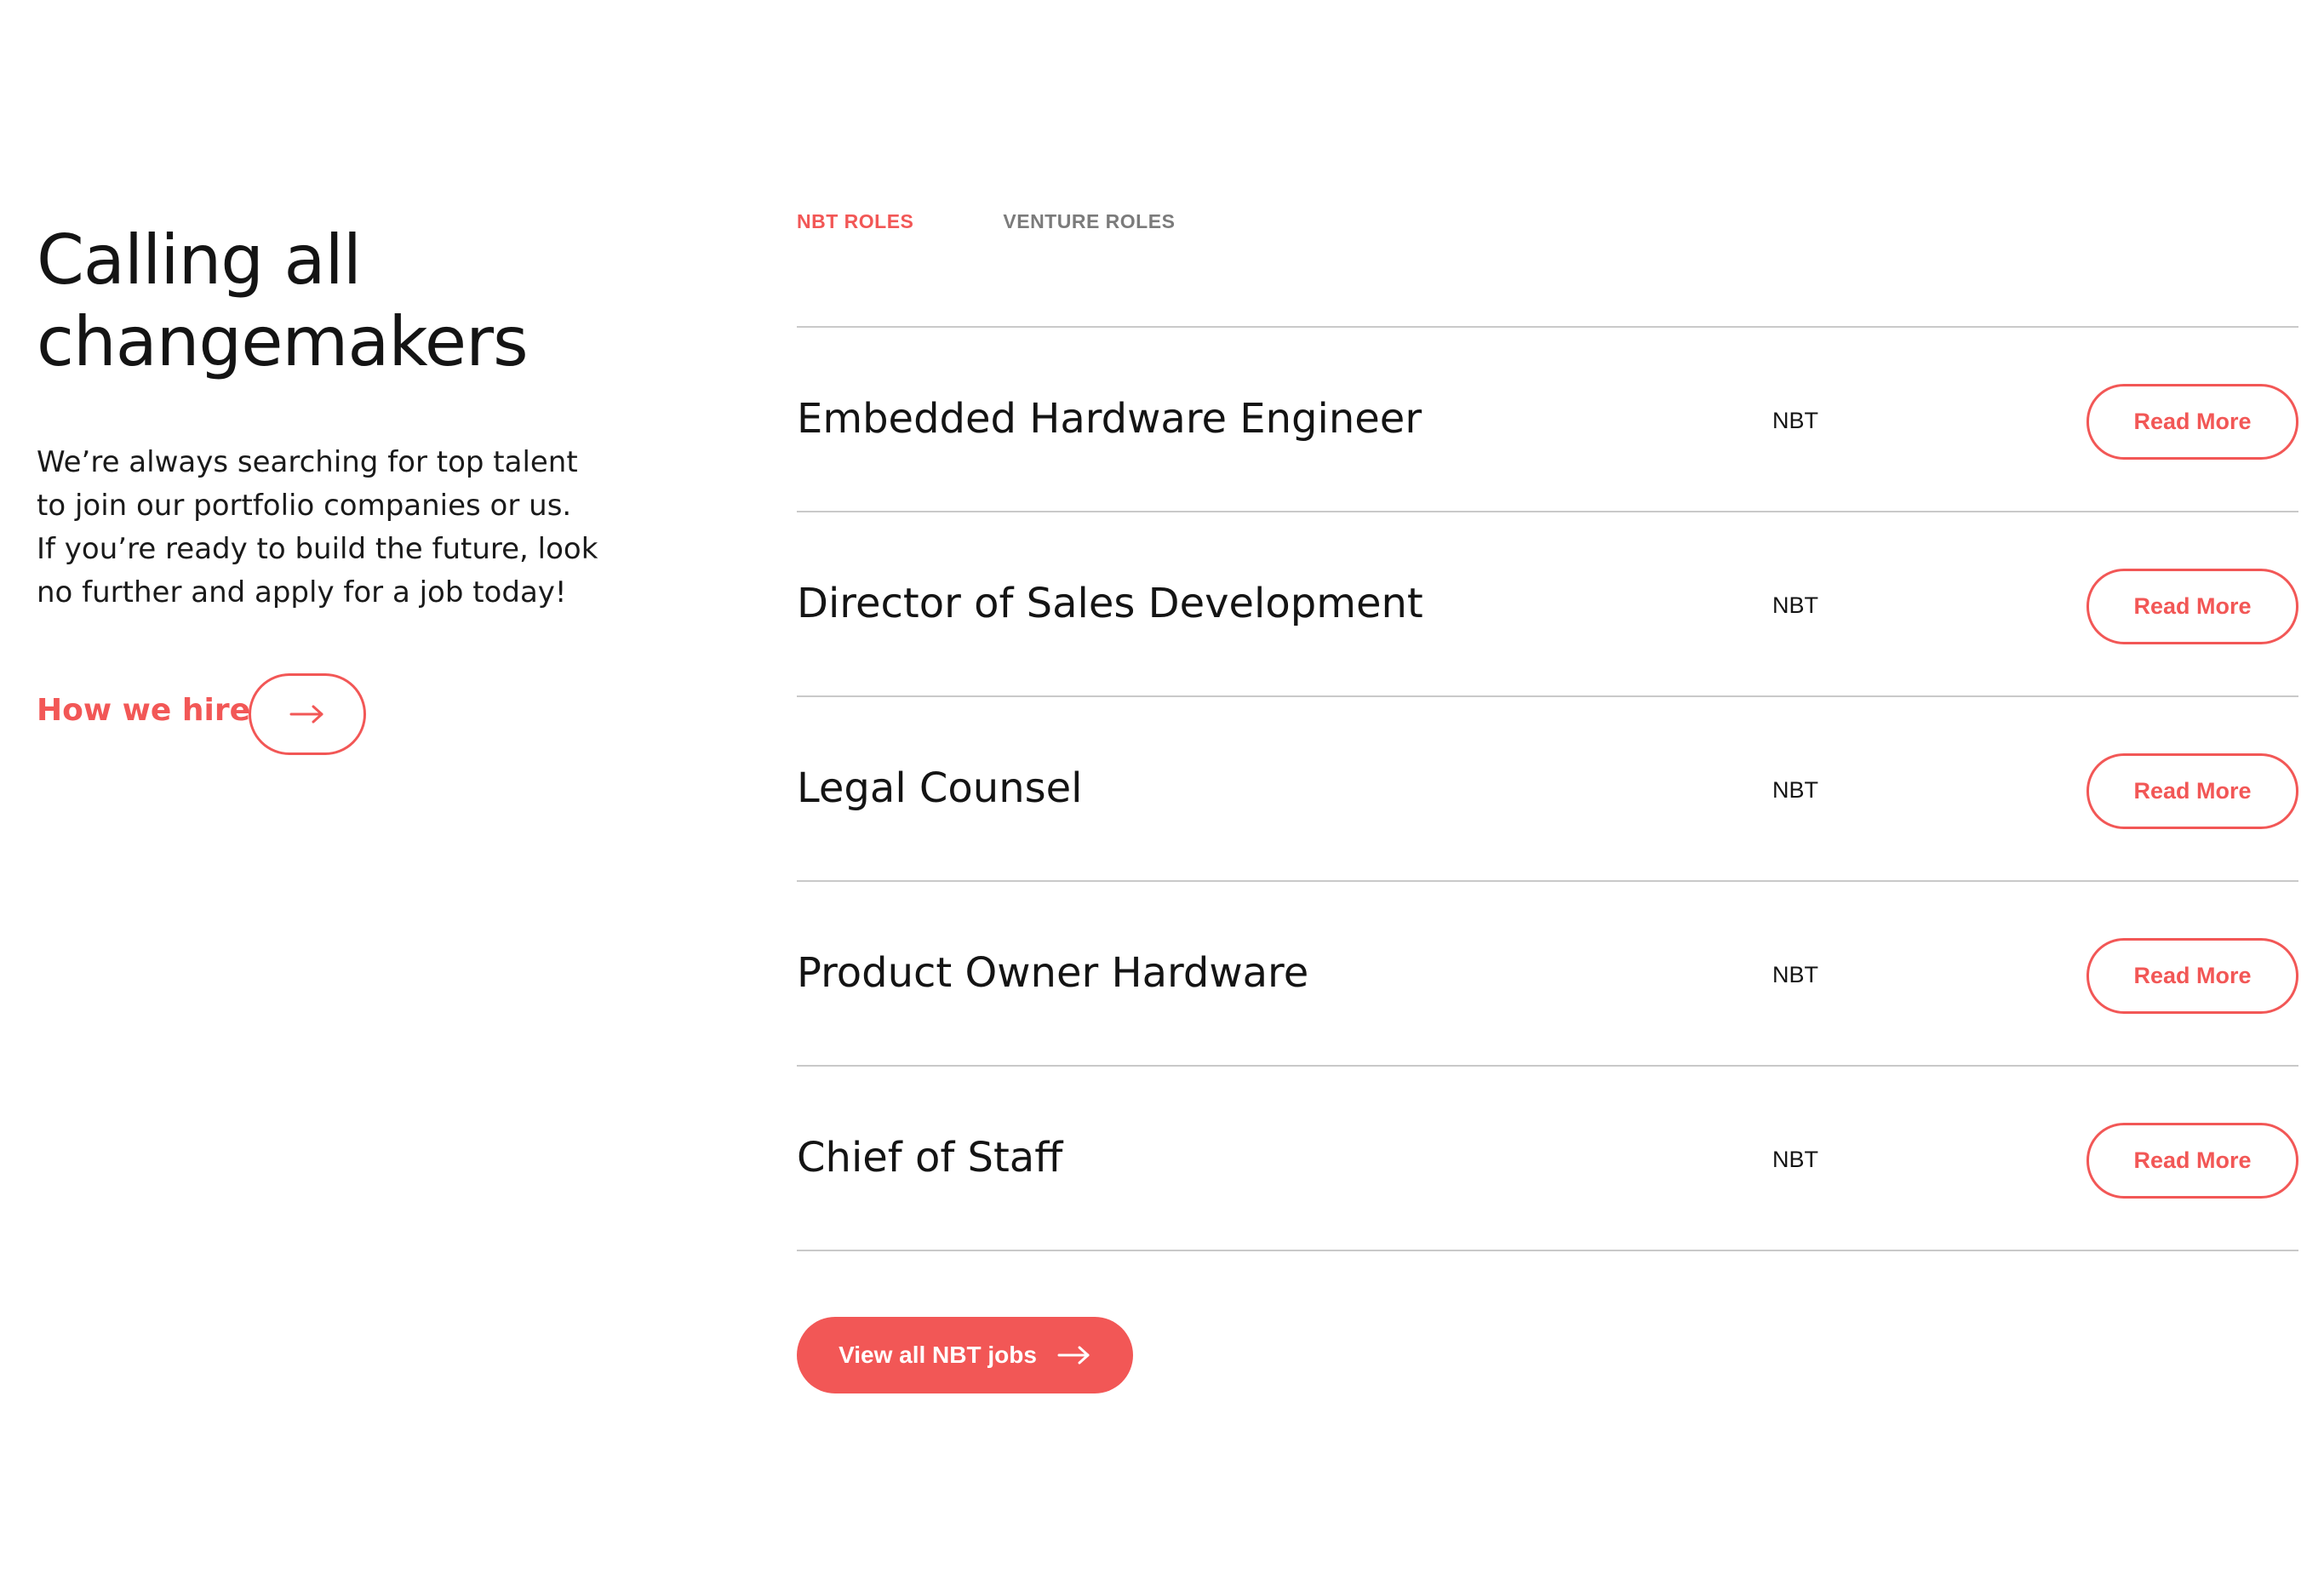 The width and height of the screenshot is (2324, 1585). I want to click on page-heading-line-2: changemakers, so click(283, 341).